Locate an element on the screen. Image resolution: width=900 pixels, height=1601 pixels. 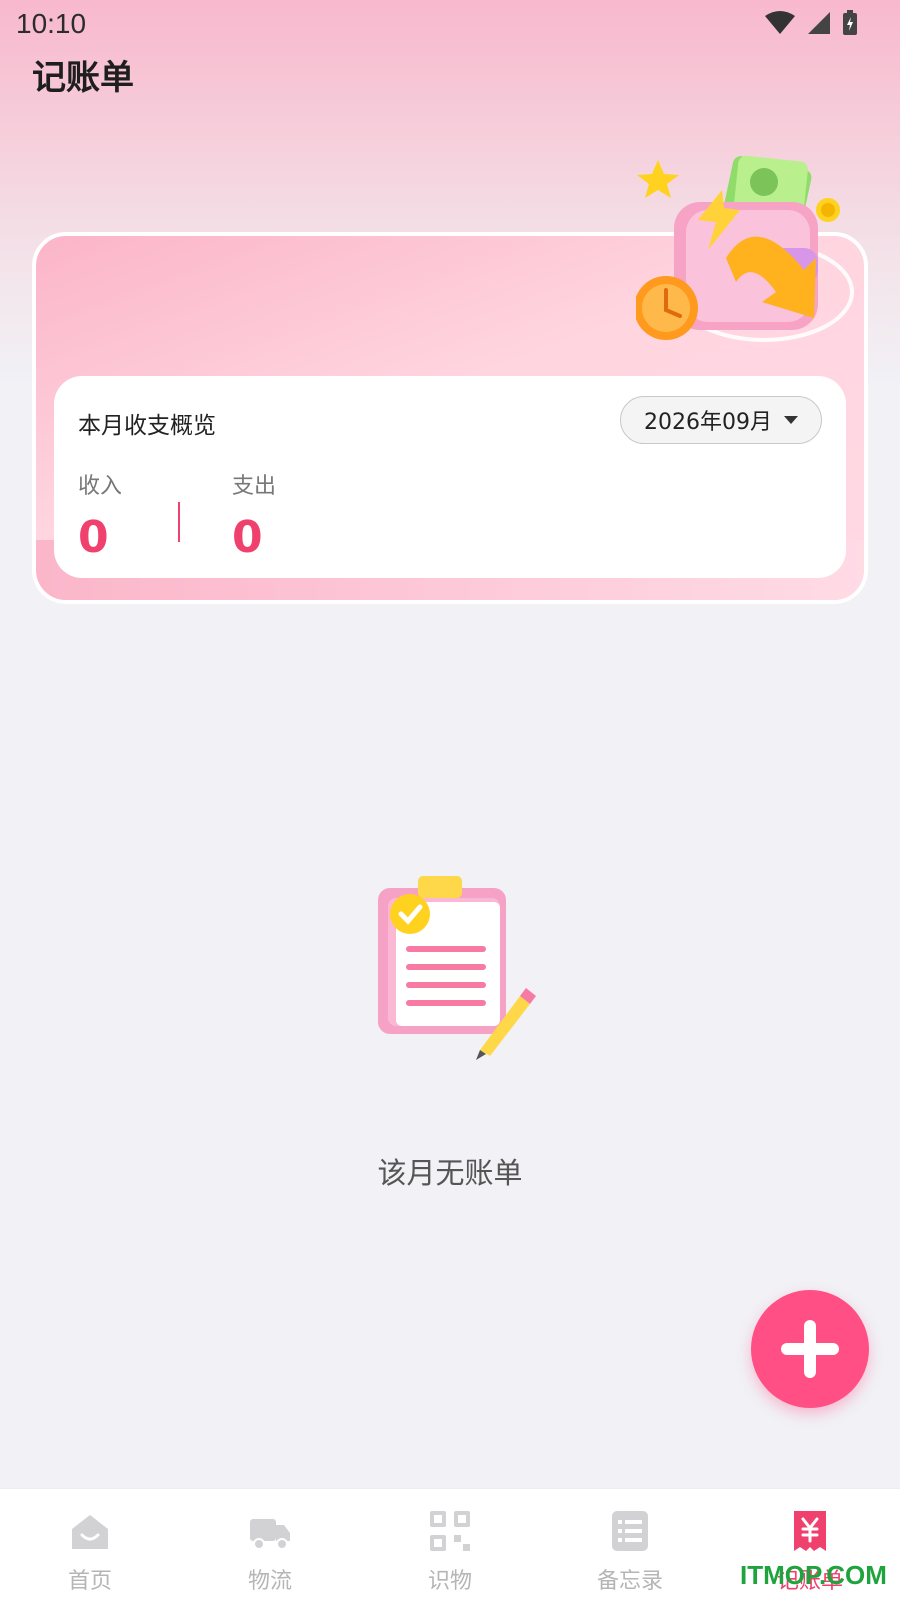
month-selector: 2026年09月 is located at coordinates (721, 420).